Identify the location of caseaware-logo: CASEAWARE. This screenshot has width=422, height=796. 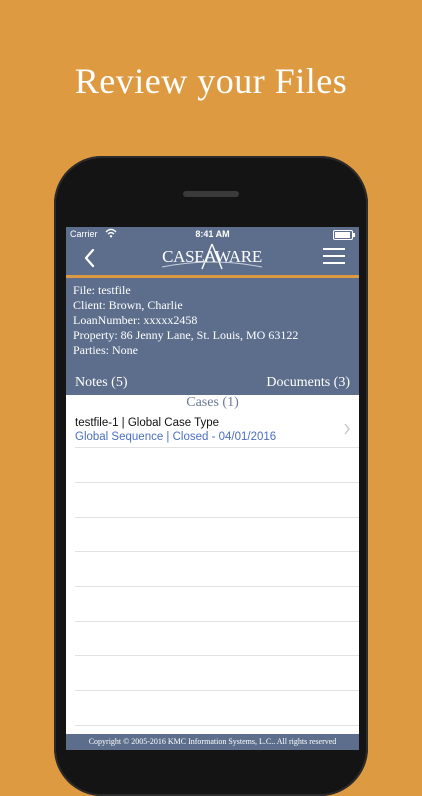
(212, 257).